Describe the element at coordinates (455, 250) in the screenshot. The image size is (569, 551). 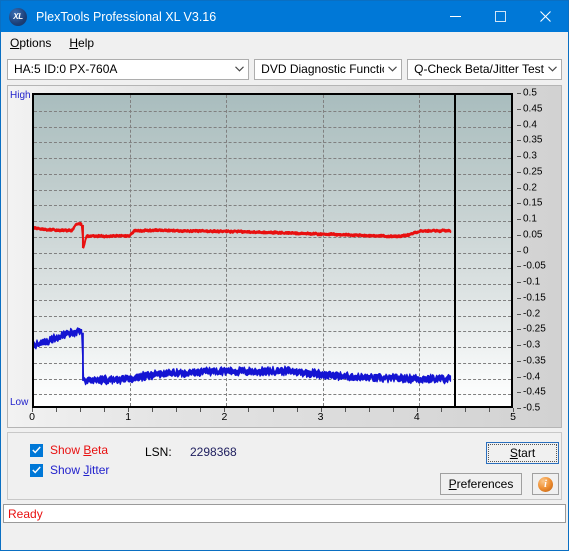
I see `data-end-marker` at that location.